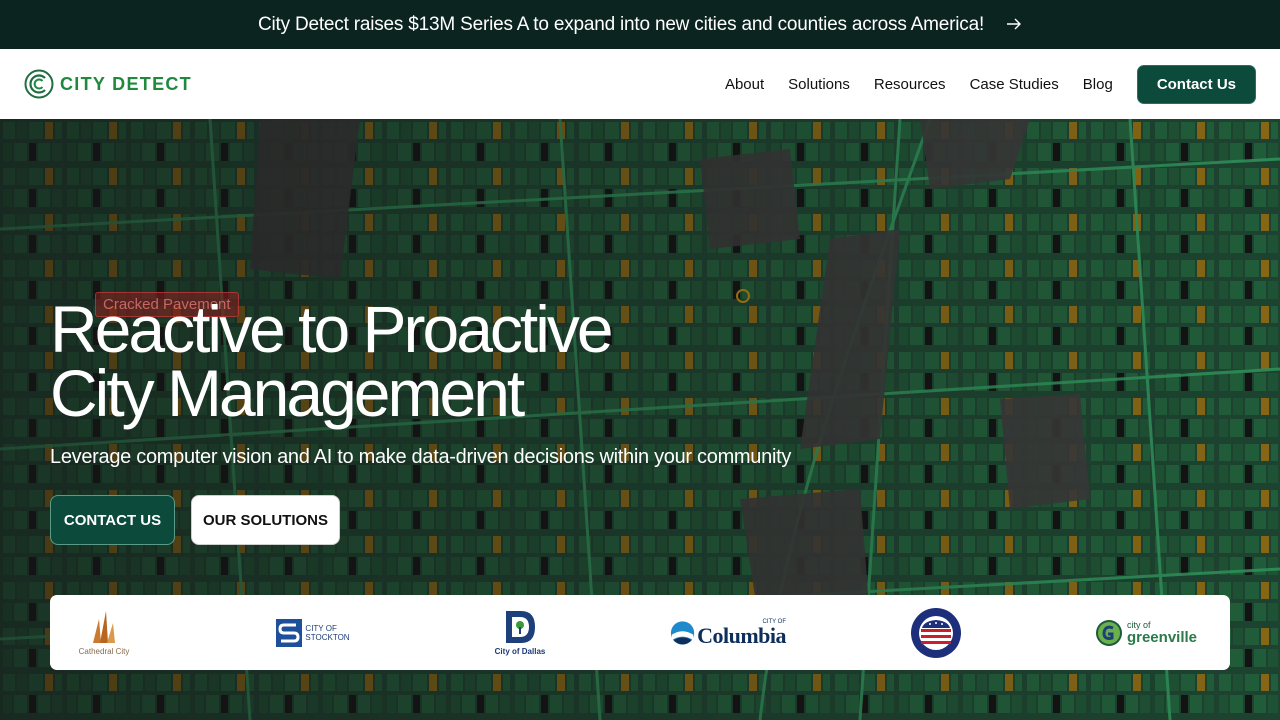 Image resolution: width=1280 pixels, height=720 pixels. Describe the element at coordinates (104, 627) in the screenshot. I see `cathedral-city-emblem-icon` at that location.